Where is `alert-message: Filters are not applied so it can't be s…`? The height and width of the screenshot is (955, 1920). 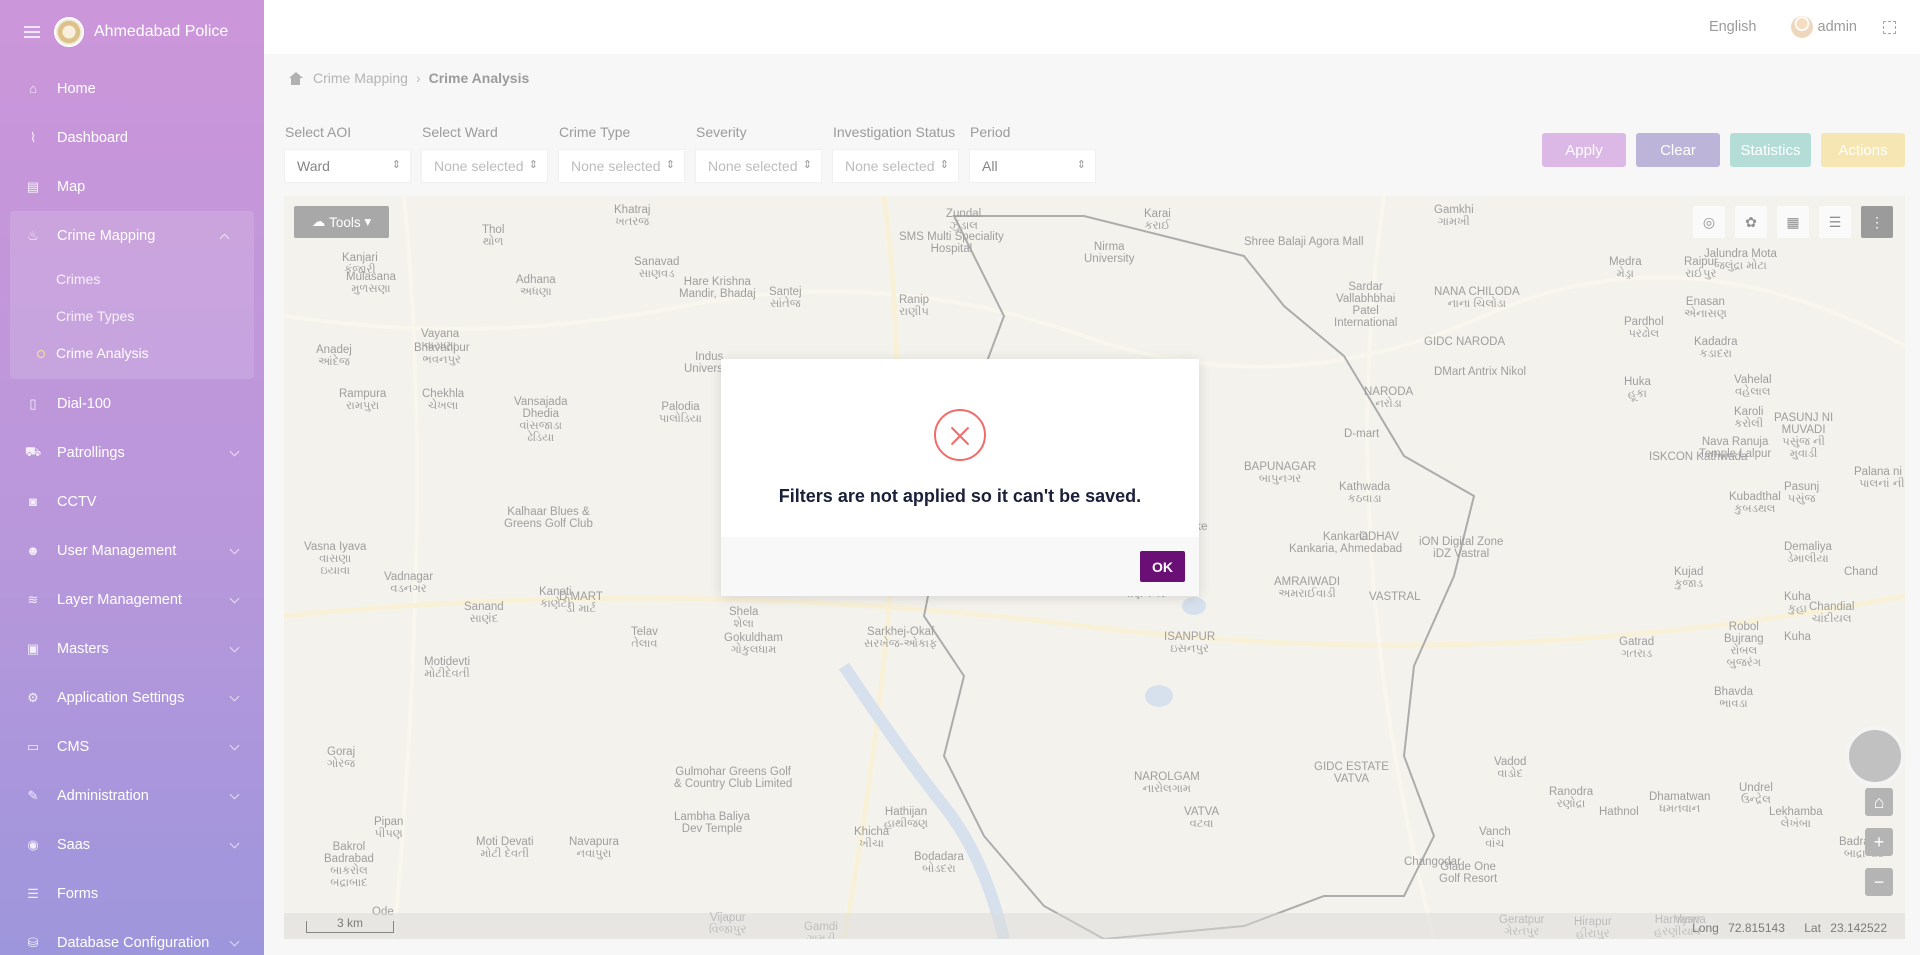 alert-message: Filters are not applied so it can't be s… is located at coordinates (960, 496).